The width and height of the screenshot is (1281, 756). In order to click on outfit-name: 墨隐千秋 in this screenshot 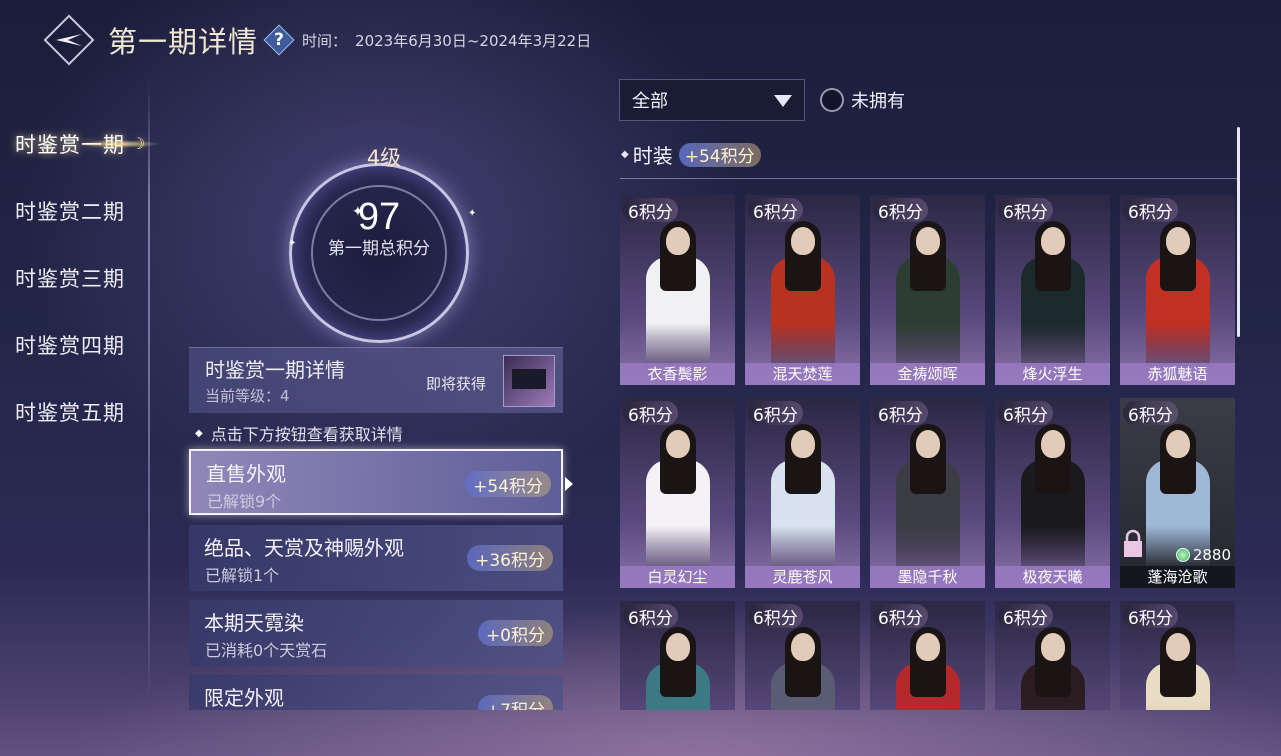, I will do `click(927, 577)`.